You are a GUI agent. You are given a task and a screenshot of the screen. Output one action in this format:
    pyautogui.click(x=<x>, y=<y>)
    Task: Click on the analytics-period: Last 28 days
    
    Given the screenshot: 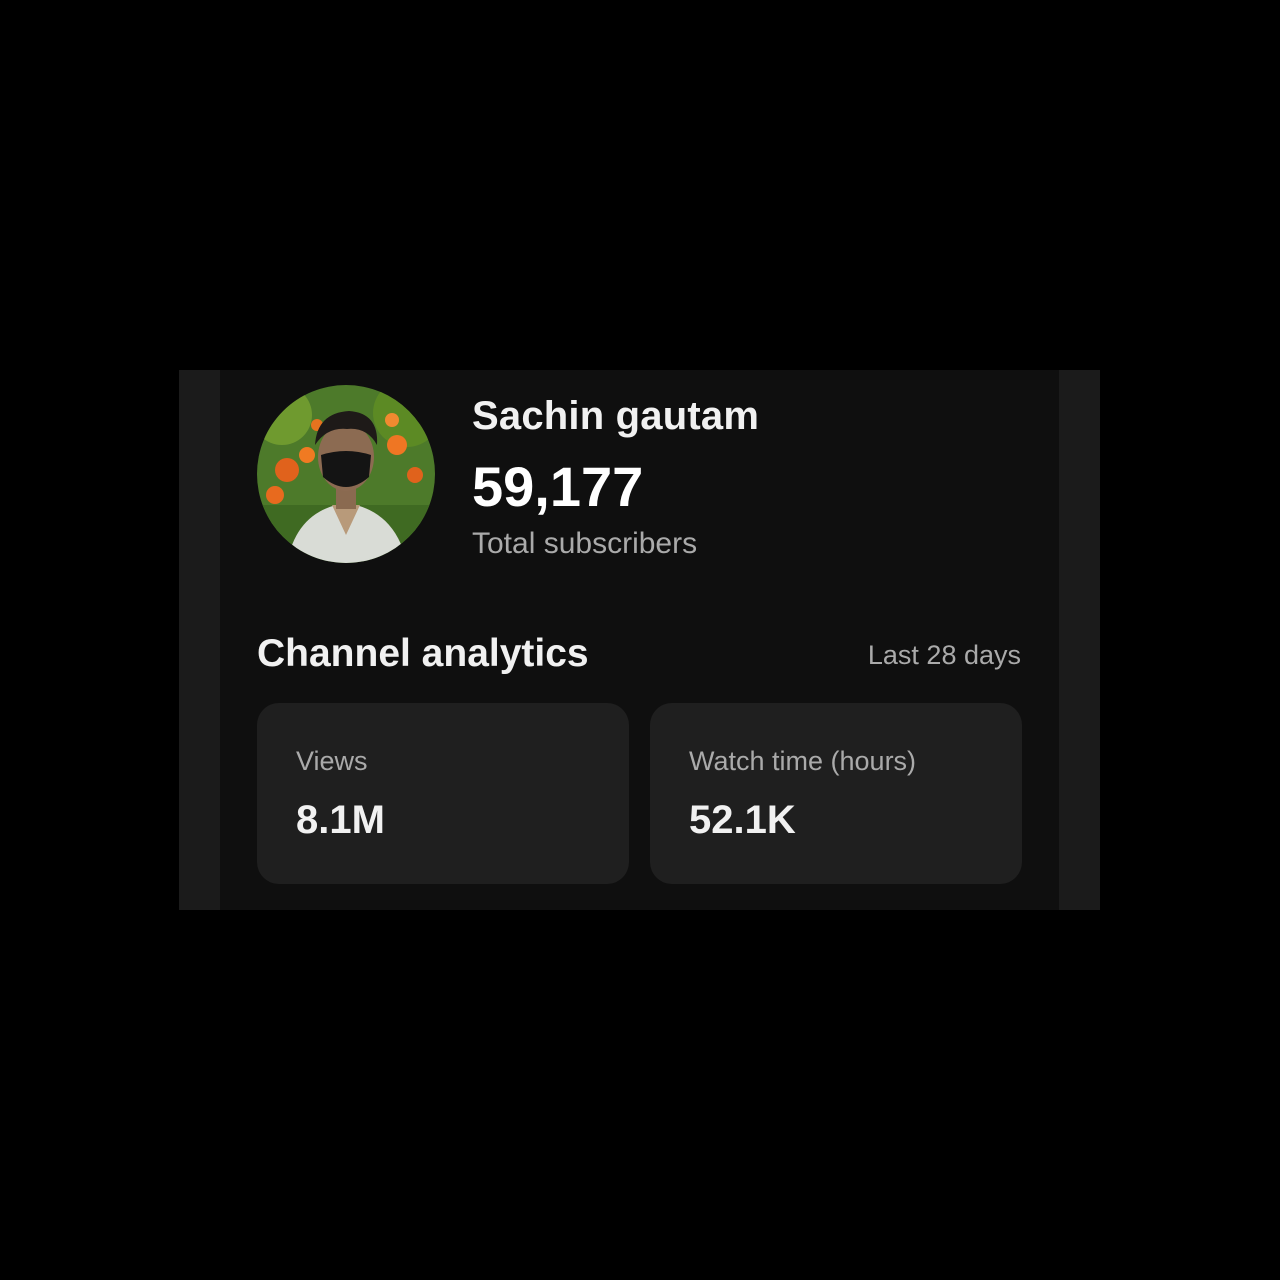 What is the action you would take?
    pyautogui.click(x=944, y=655)
    